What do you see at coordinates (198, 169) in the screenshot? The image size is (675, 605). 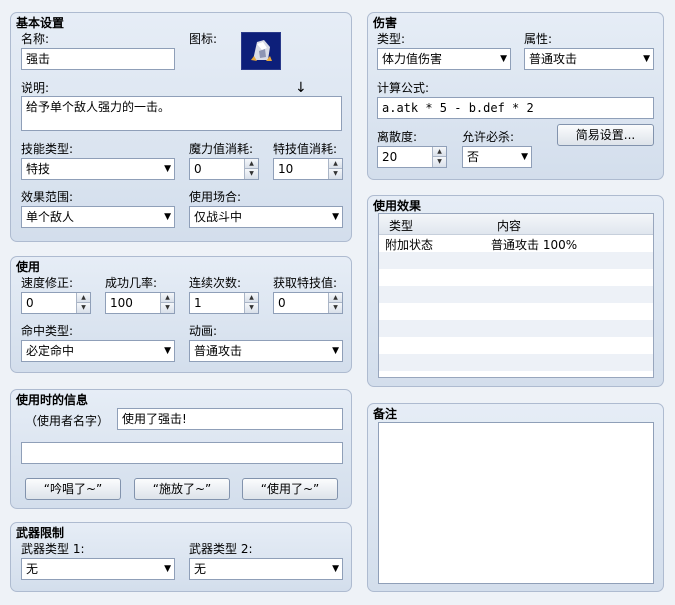 I see `mp-cost-value: 0` at bounding box center [198, 169].